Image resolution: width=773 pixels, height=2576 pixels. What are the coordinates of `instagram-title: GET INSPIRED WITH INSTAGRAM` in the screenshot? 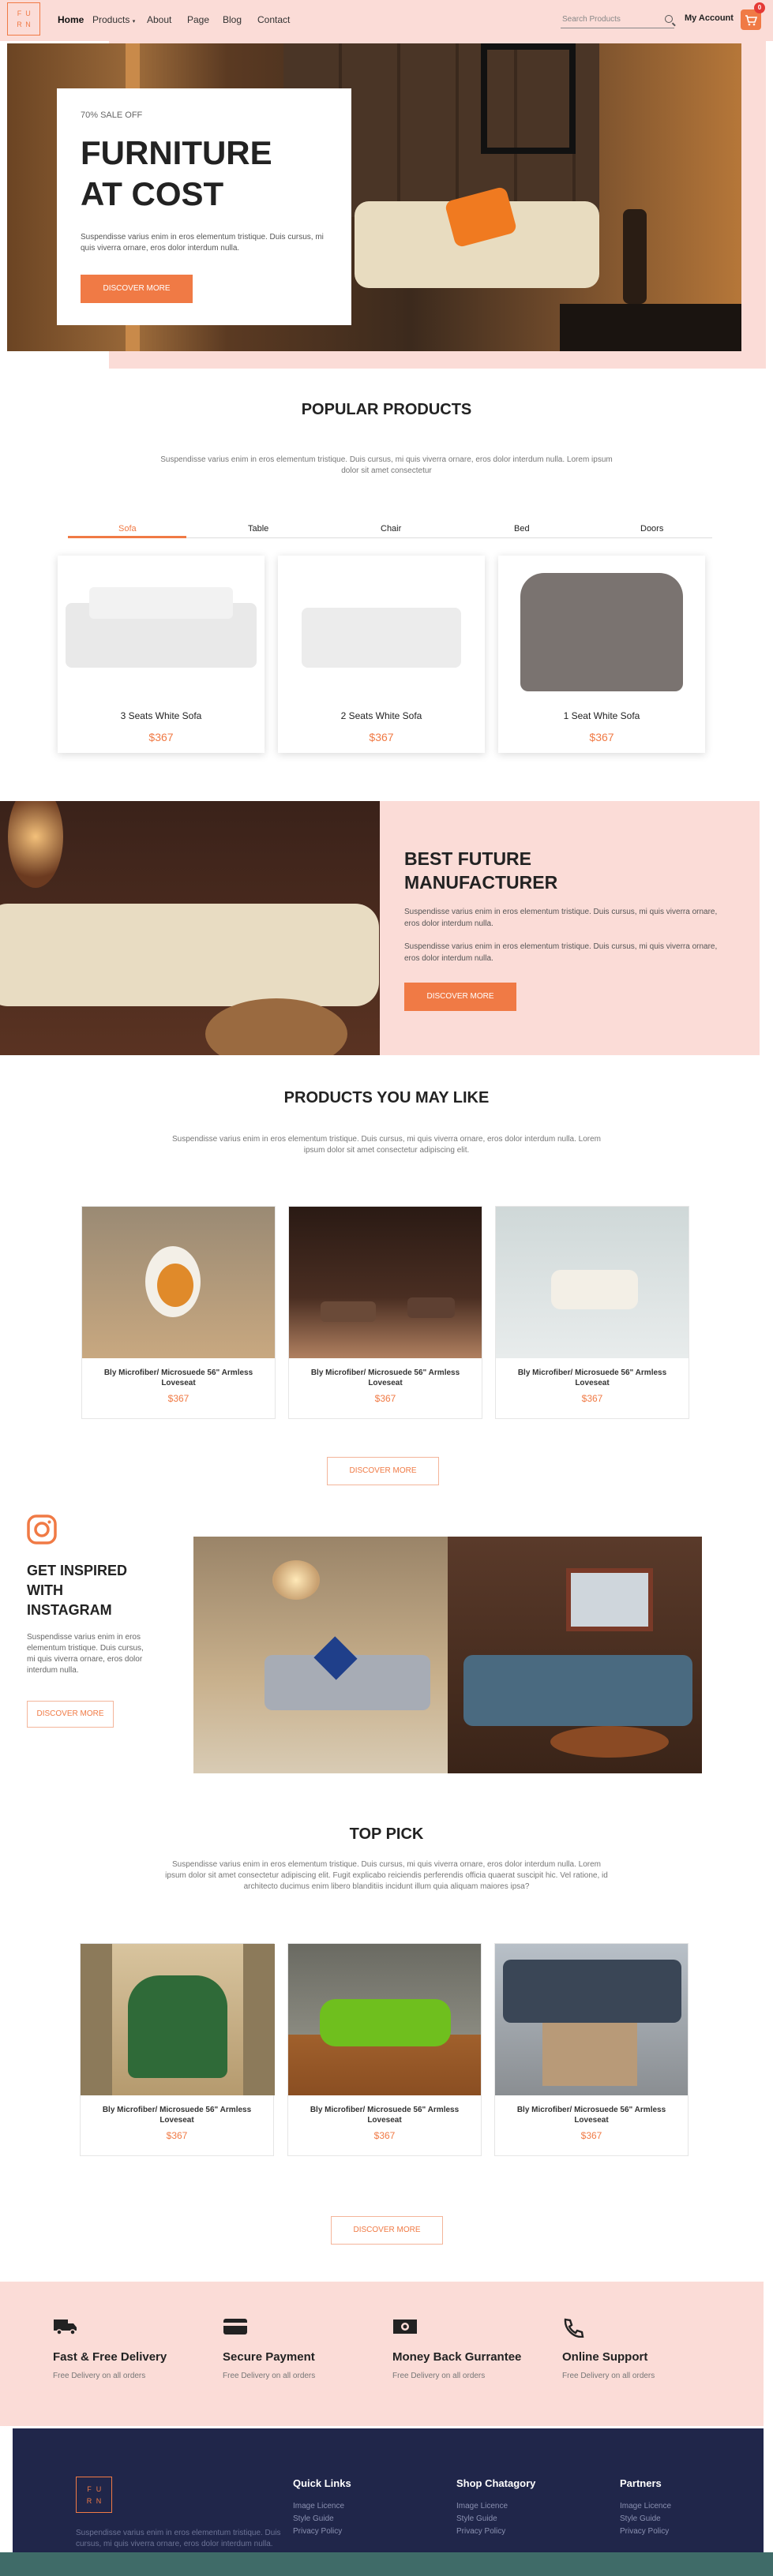 It's located at (77, 1590).